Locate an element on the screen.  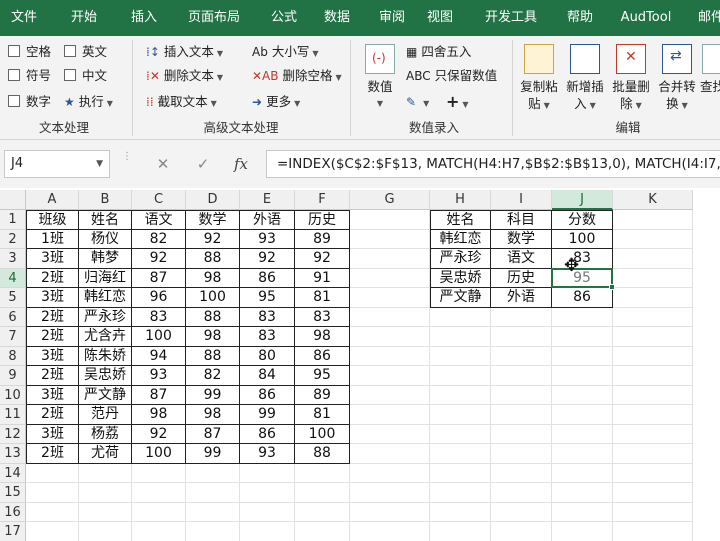
chinese-checkbox: 中文 is located at coordinates (85, 76).